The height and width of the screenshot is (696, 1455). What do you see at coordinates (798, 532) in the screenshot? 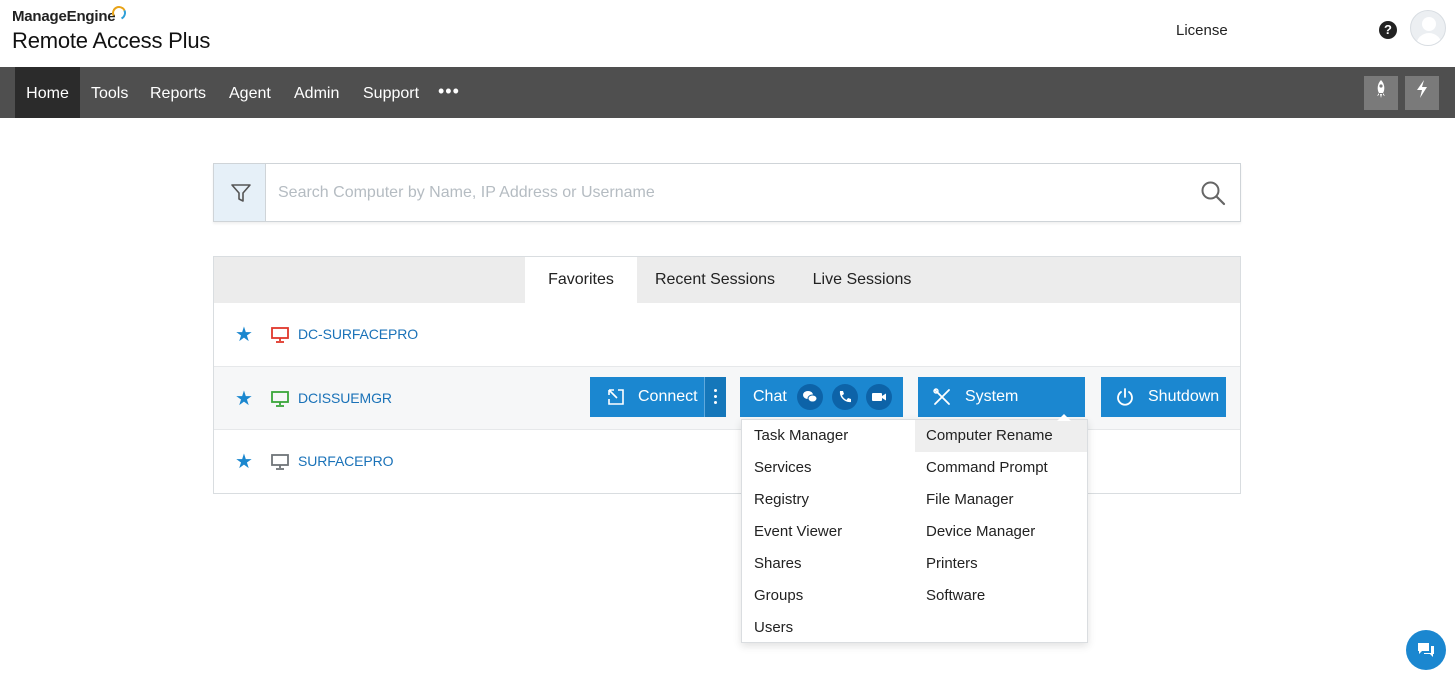
I see `menu-item-event-viewer: Event Viewer` at bounding box center [798, 532].